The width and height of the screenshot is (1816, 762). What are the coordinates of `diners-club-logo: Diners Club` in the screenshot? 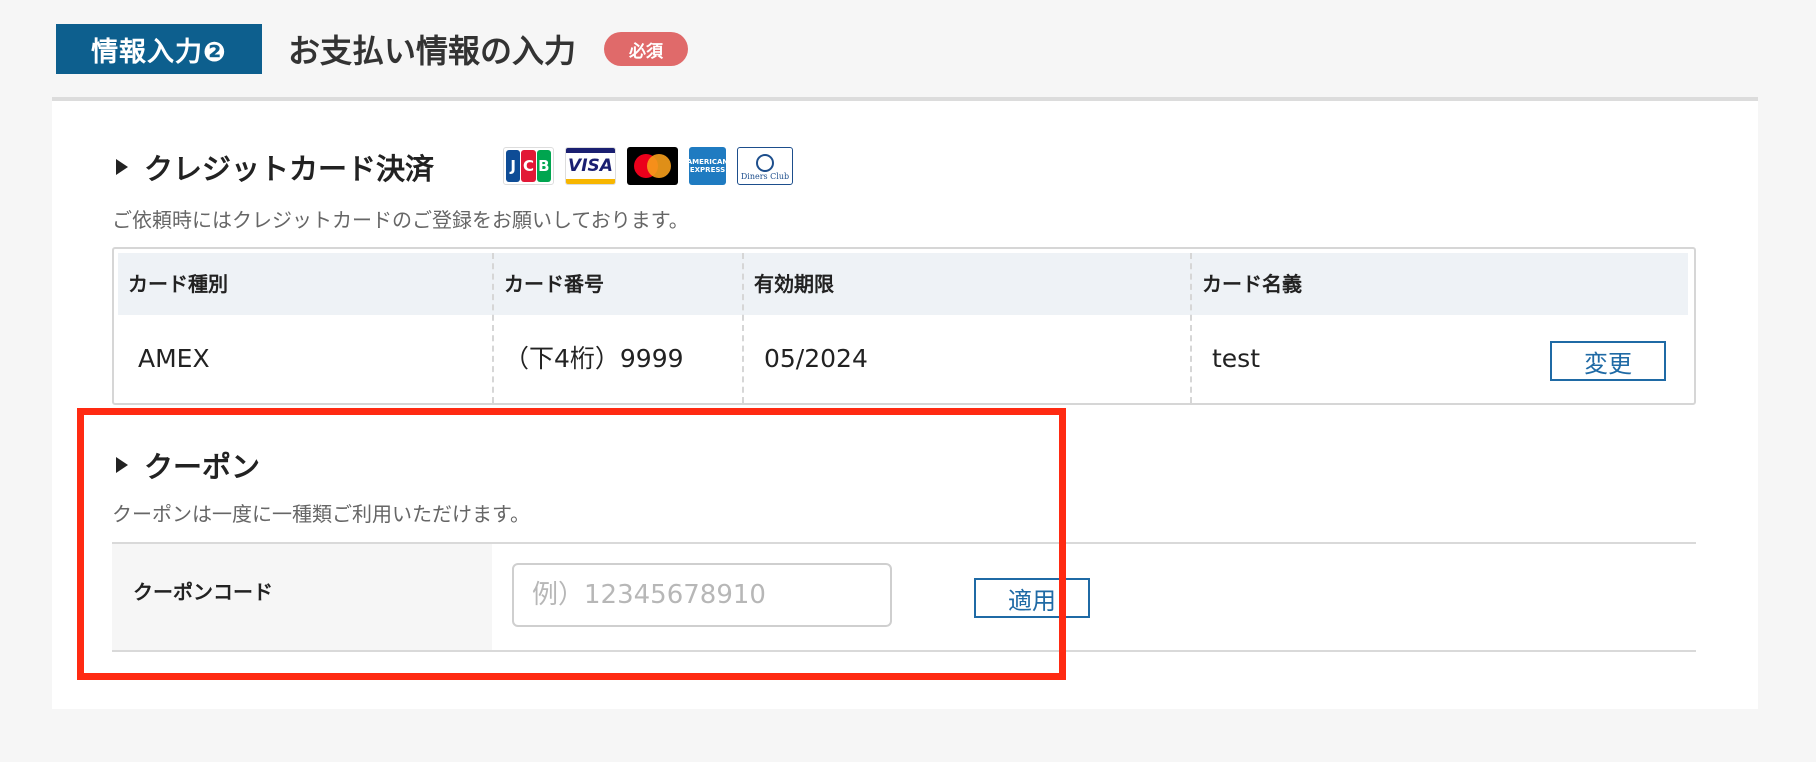 It's located at (765, 166).